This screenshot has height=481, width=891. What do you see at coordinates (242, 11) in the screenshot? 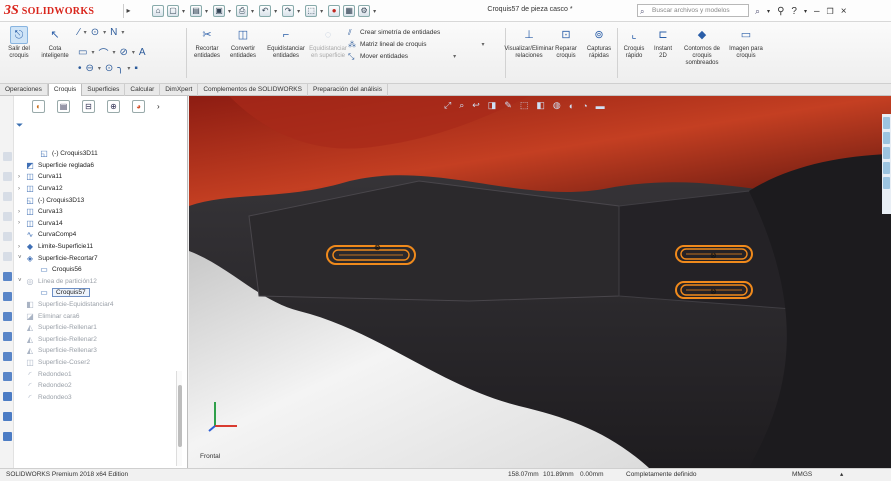
I see `print-icon: ⎙` at bounding box center [242, 11].